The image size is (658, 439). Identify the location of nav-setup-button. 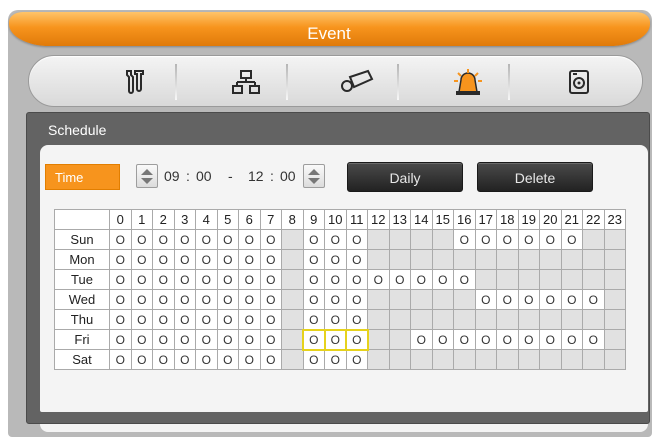
(134, 82).